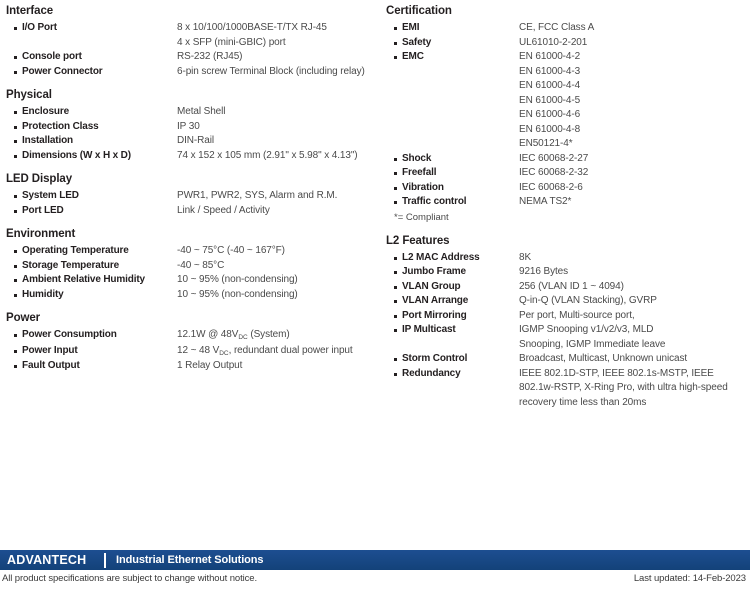 The width and height of the screenshot is (750, 591). Describe the element at coordinates (50, 195) in the screenshot. I see `spec-label-text: System LED` at that location.